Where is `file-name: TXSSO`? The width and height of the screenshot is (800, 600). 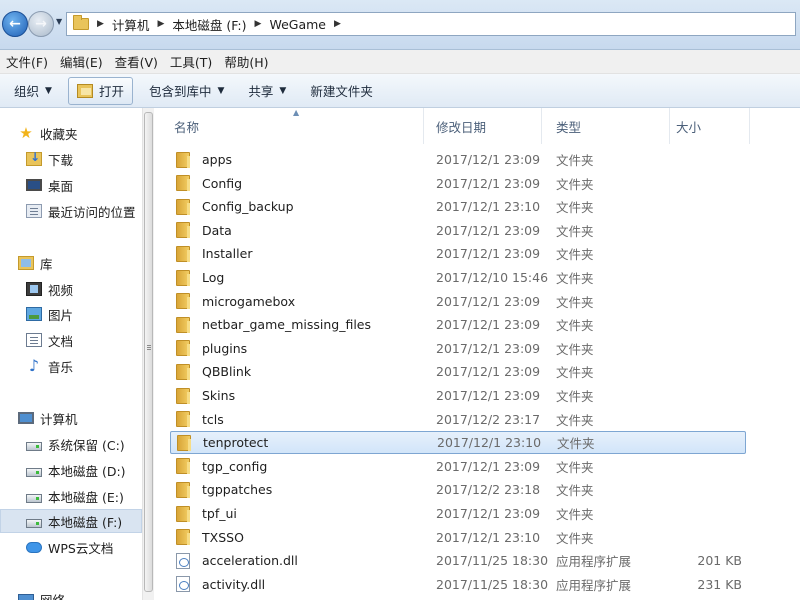 file-name: TXSSO is located at coordinates (223, 537).